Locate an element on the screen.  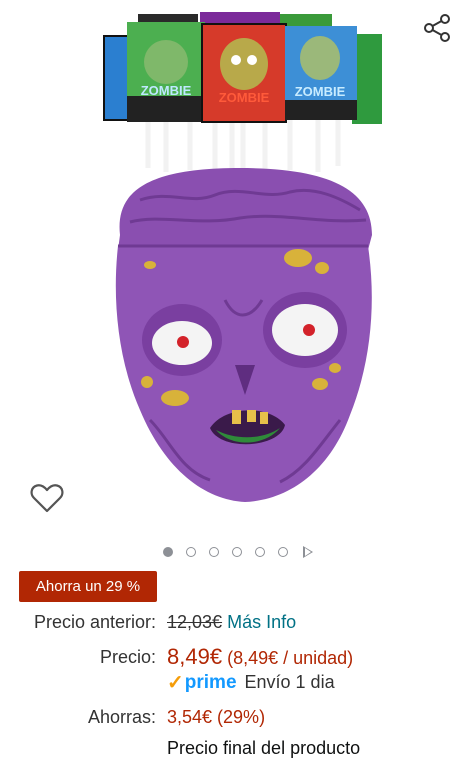
image-carousel-dots is located at coordinates (237, 552).